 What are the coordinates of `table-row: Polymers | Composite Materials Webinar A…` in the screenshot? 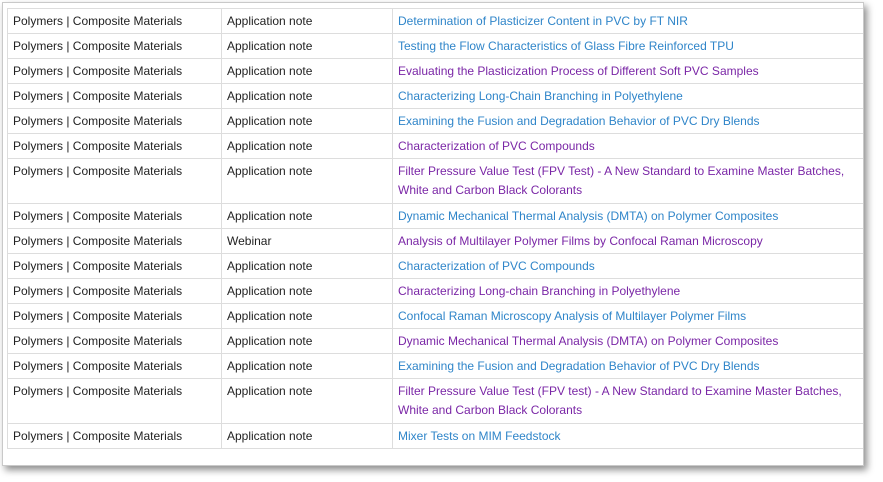 It's located at (435, 241).